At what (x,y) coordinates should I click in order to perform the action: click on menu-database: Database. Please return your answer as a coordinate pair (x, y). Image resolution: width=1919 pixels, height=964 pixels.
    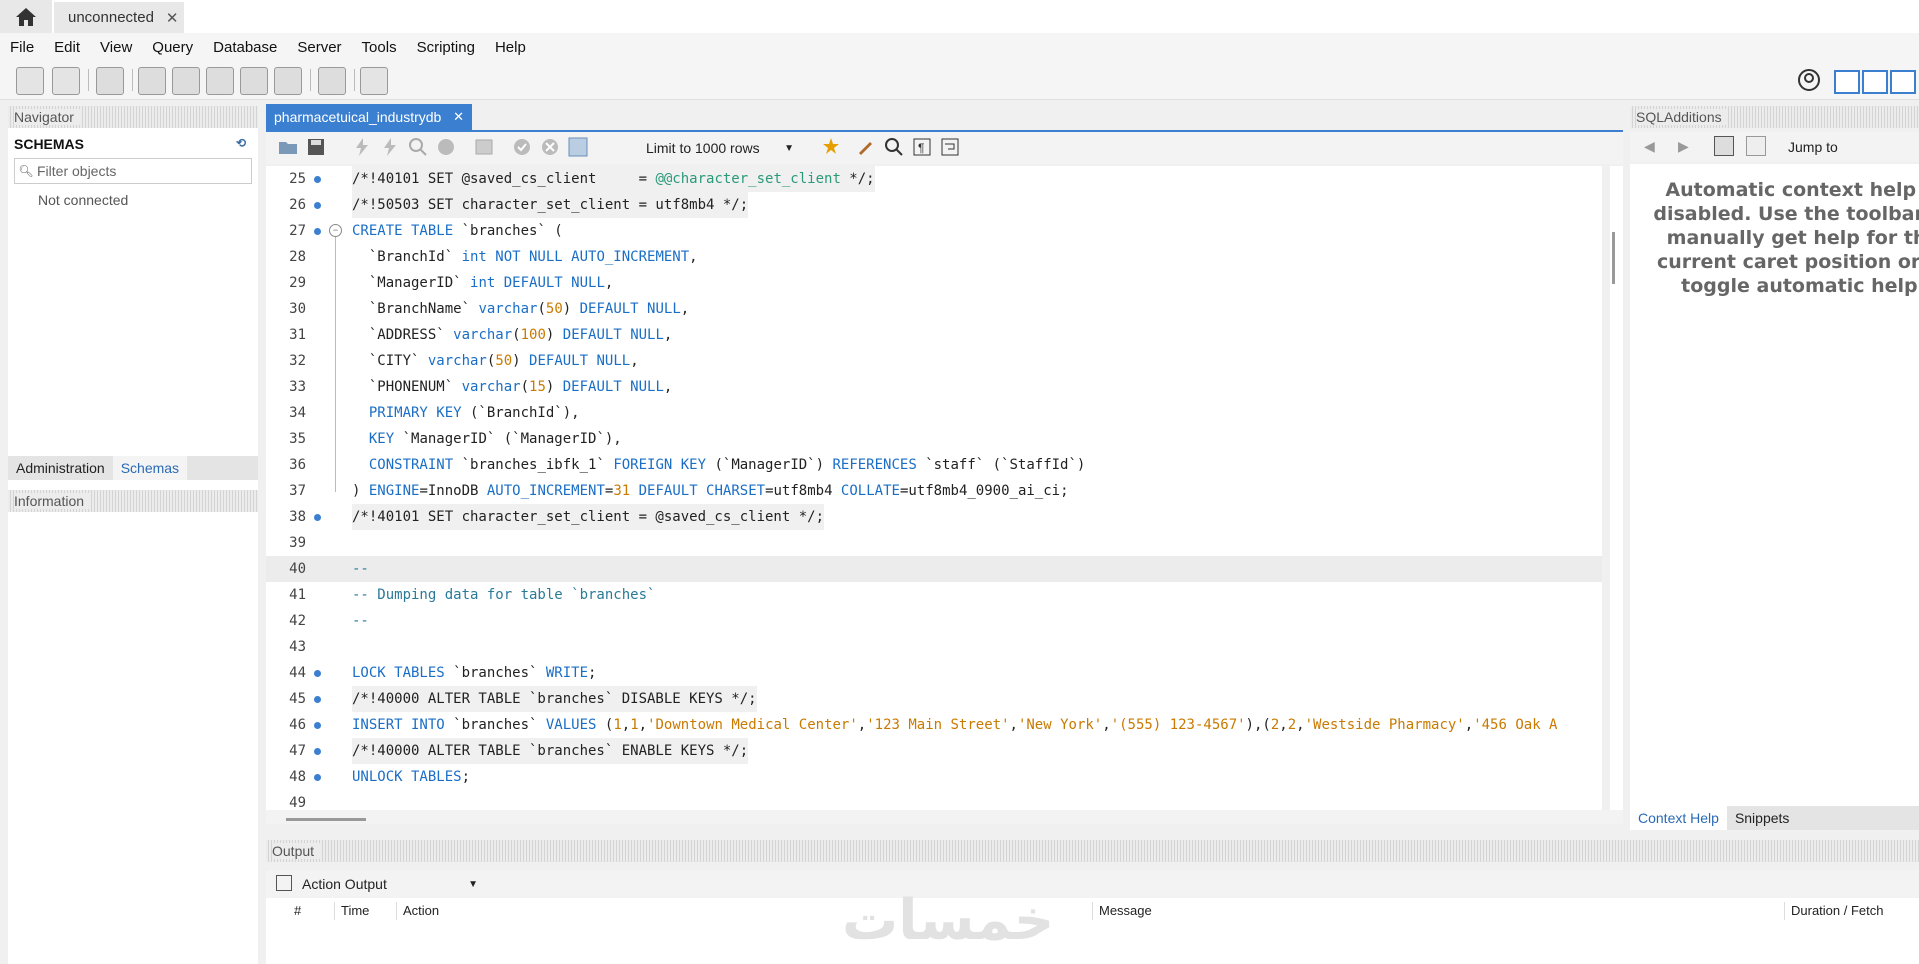
    Looking at the image, I should click on (245, 47).